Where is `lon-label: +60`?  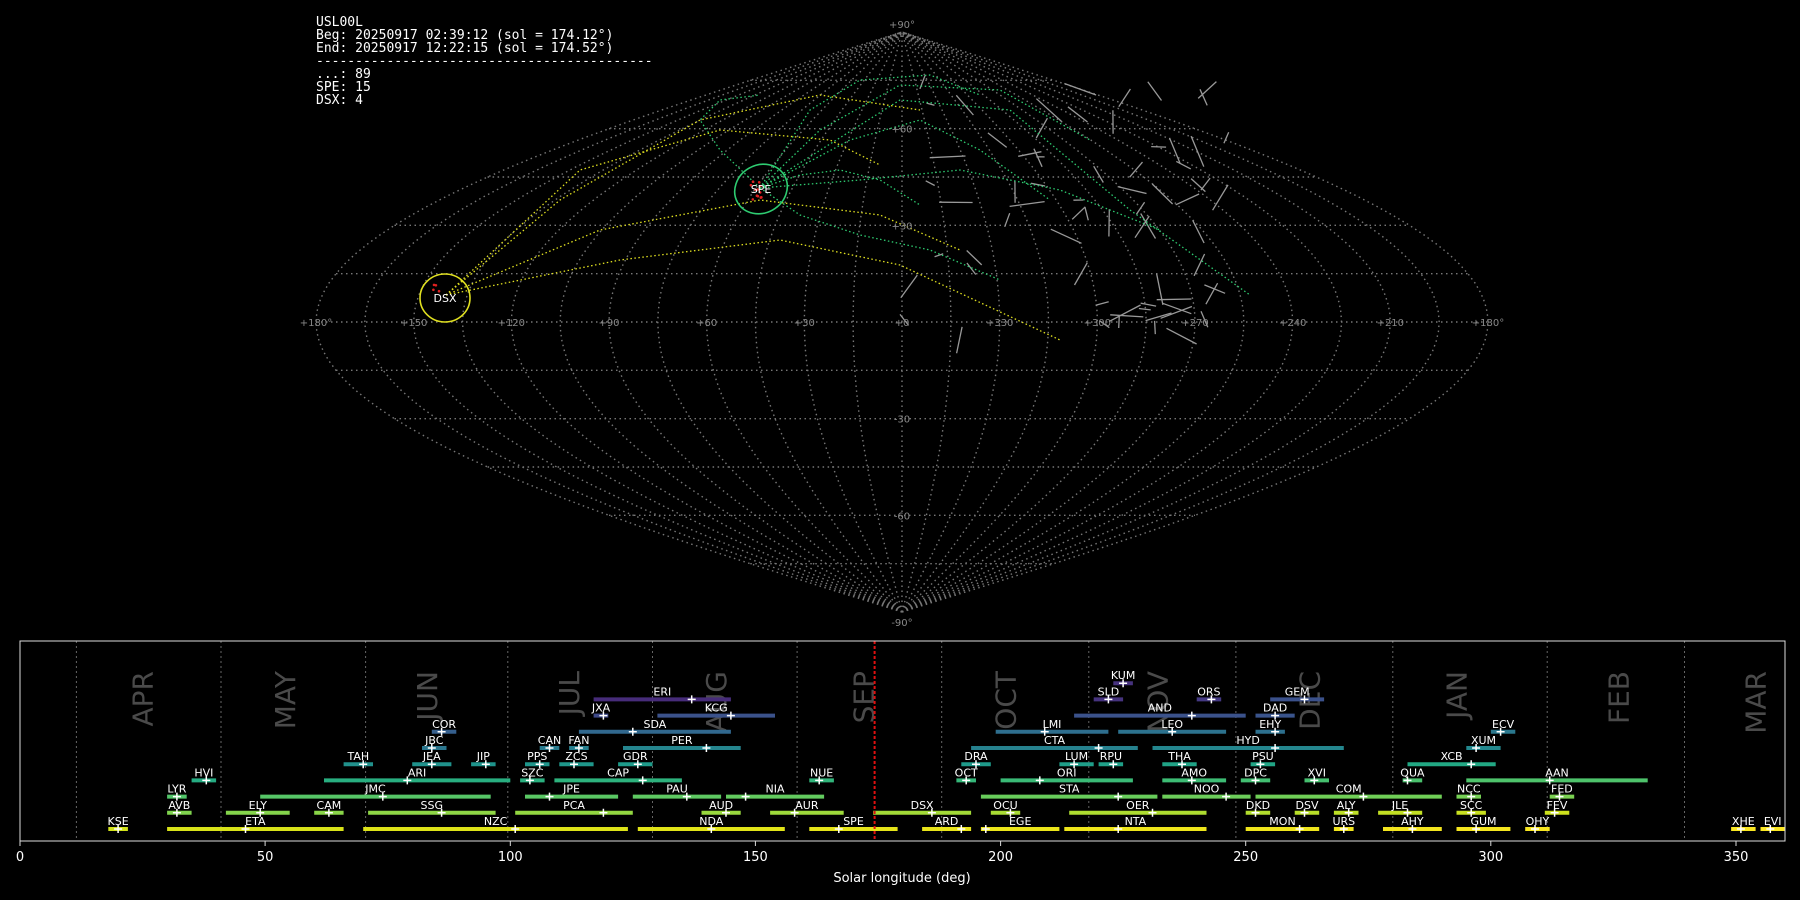 lon-label: +60 is located at coordinates (706, 323).